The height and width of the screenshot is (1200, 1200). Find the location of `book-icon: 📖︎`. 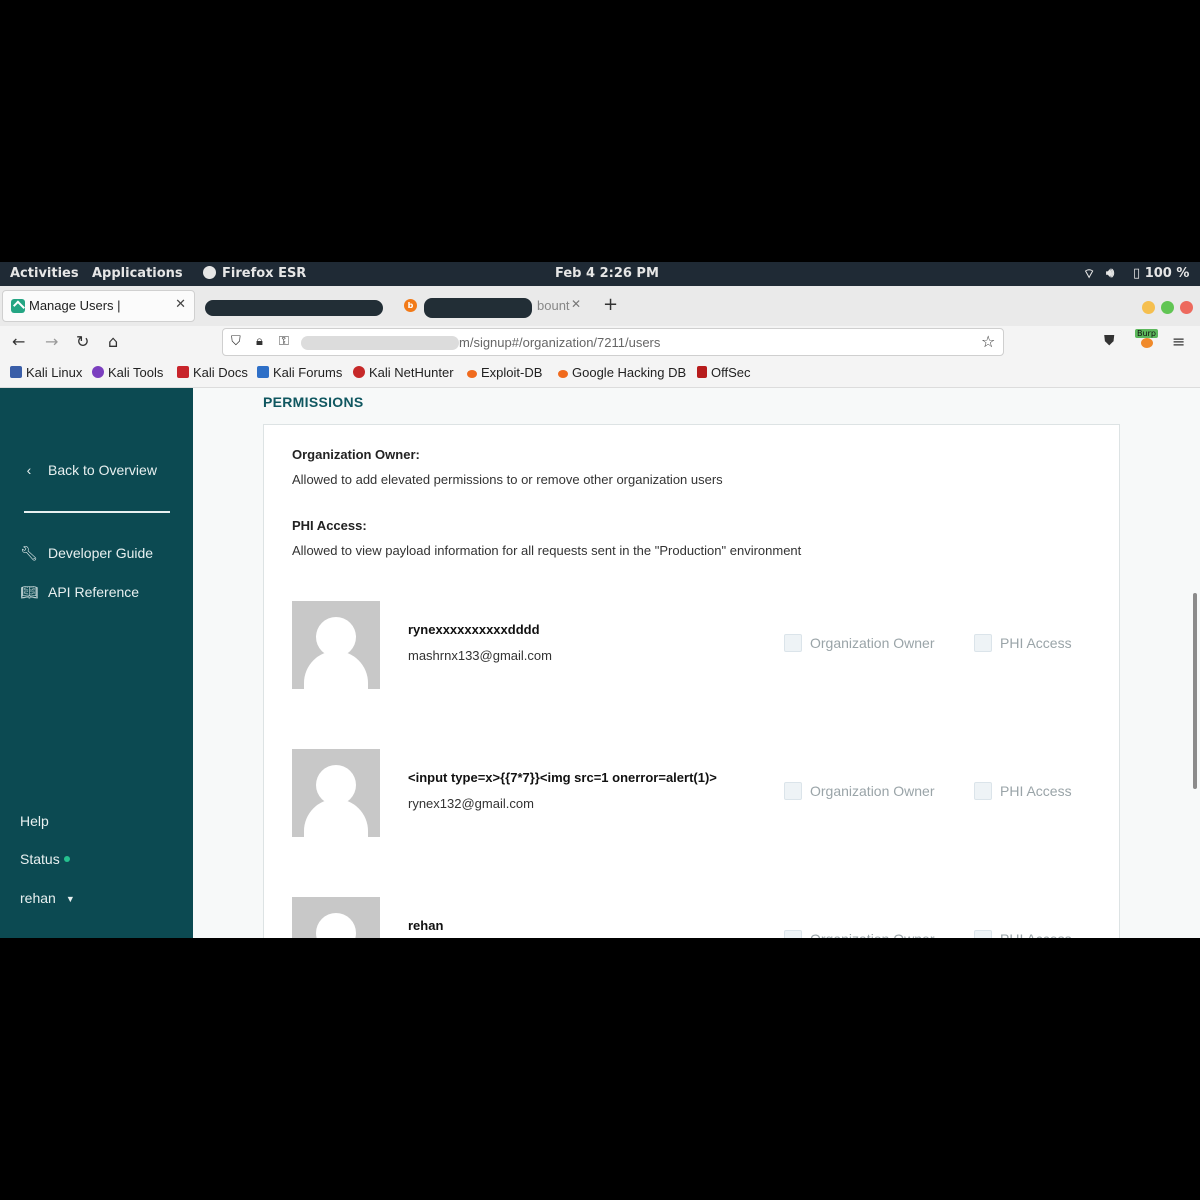

book-icon: 📖︎ is located at coordinates (29, 592).